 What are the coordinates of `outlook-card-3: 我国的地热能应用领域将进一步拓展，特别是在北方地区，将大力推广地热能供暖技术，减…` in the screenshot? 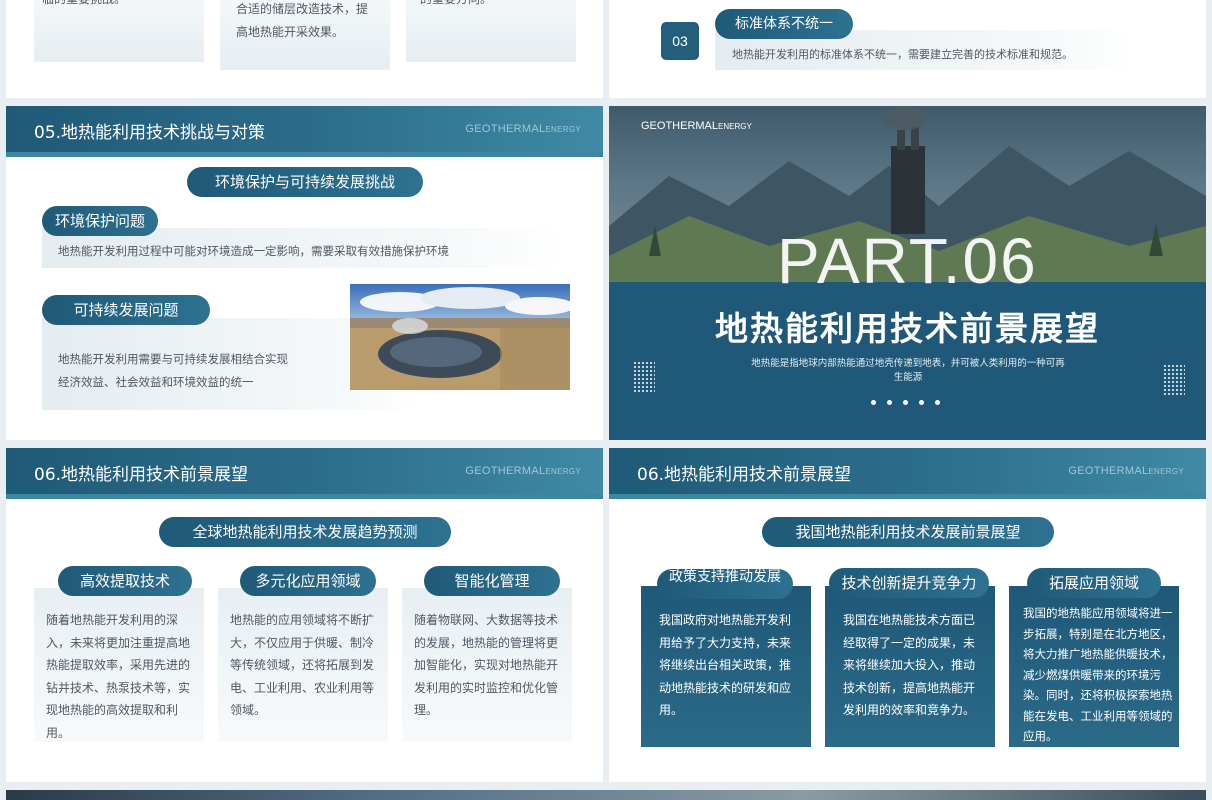 It's located at (1094, 666).